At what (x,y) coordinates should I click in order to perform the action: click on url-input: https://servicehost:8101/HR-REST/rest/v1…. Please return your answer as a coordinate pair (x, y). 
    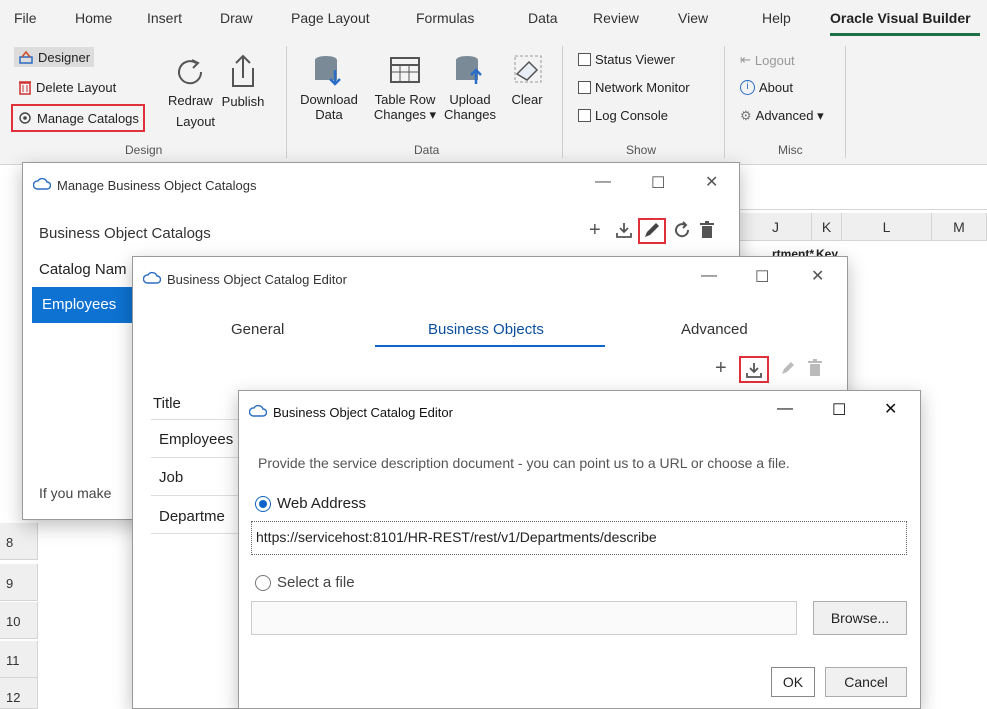
    Looking at the image, I should click on (579, 538).